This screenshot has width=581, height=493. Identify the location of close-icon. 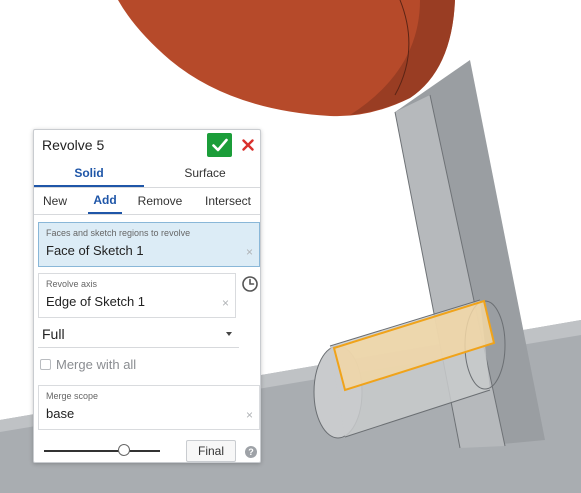
(248, 145).